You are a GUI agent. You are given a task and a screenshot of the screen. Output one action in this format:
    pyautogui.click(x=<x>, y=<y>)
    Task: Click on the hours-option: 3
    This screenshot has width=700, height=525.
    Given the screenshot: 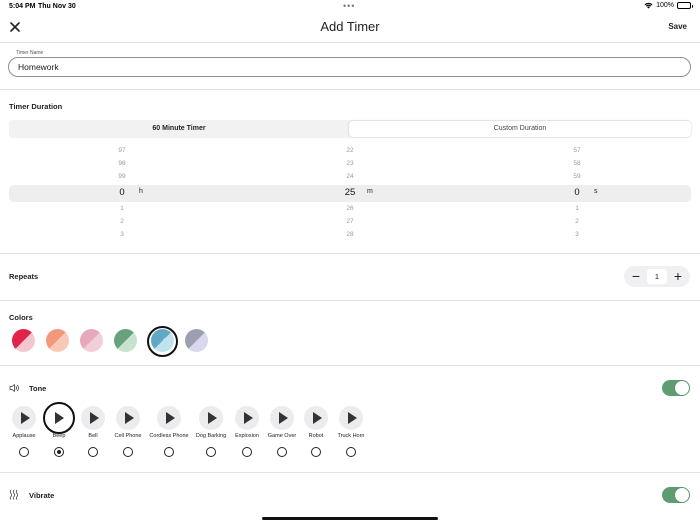 What is the action you would take?
    pyautogui.click(x=122, y=234)
    